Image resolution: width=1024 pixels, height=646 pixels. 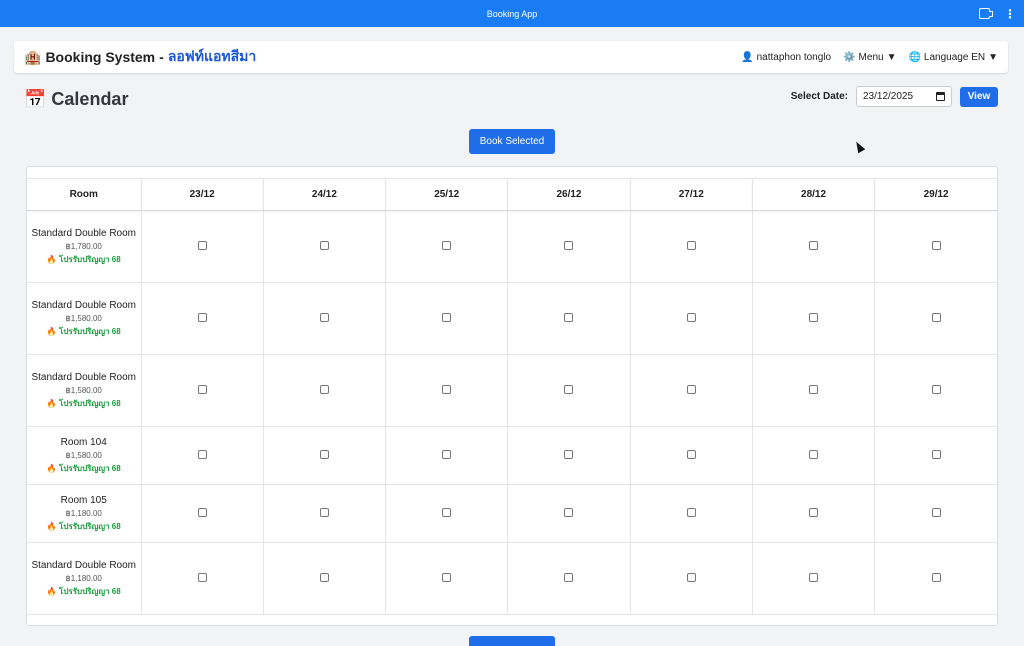 What do you see at coordinates (212, 56) in the screenshot?
I see `branch-name: ลอฟท์แอทสีมา` at bounding box center [212, 56].